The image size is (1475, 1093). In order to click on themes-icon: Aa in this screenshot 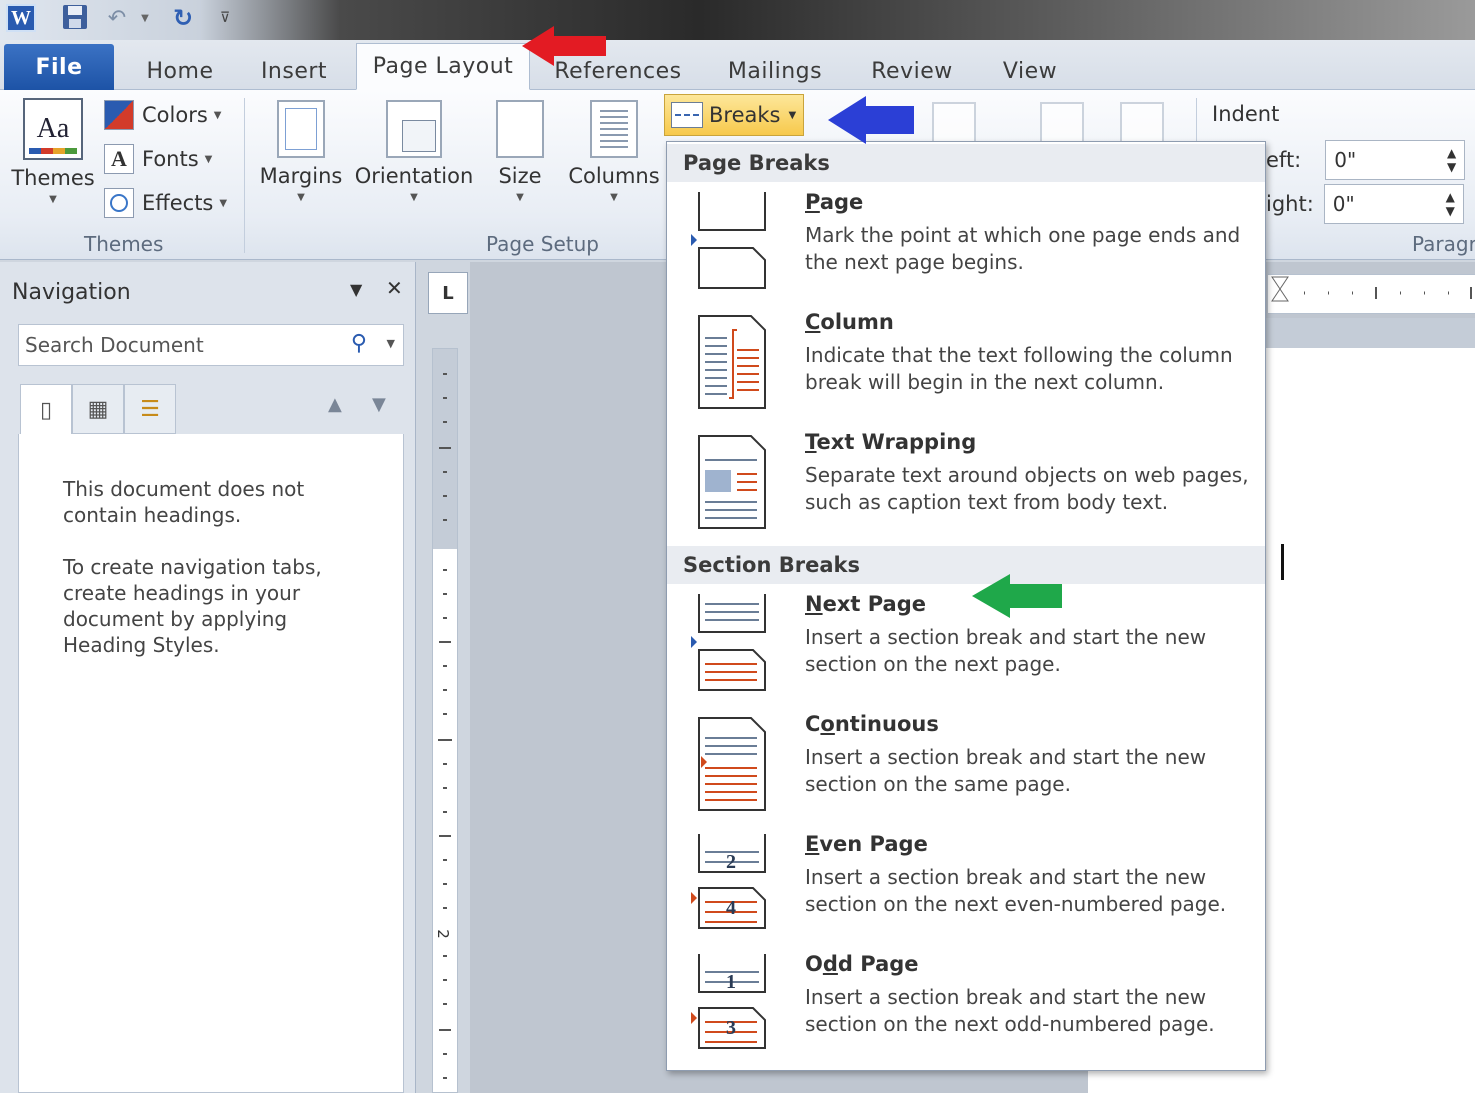, I will do `click(53, 129)`.